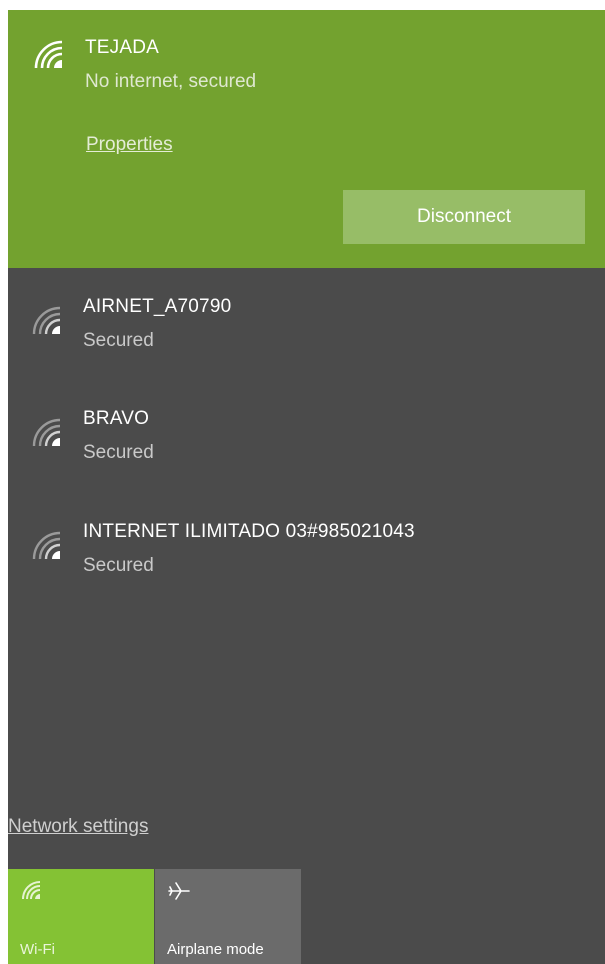 Image resolution: width=605 pixels, height=964 pixels. What do you see at coordinates (157, 306) in the screenshot?
I see `network-name: AIRNET_A70790` at bounding box center [157, 306].